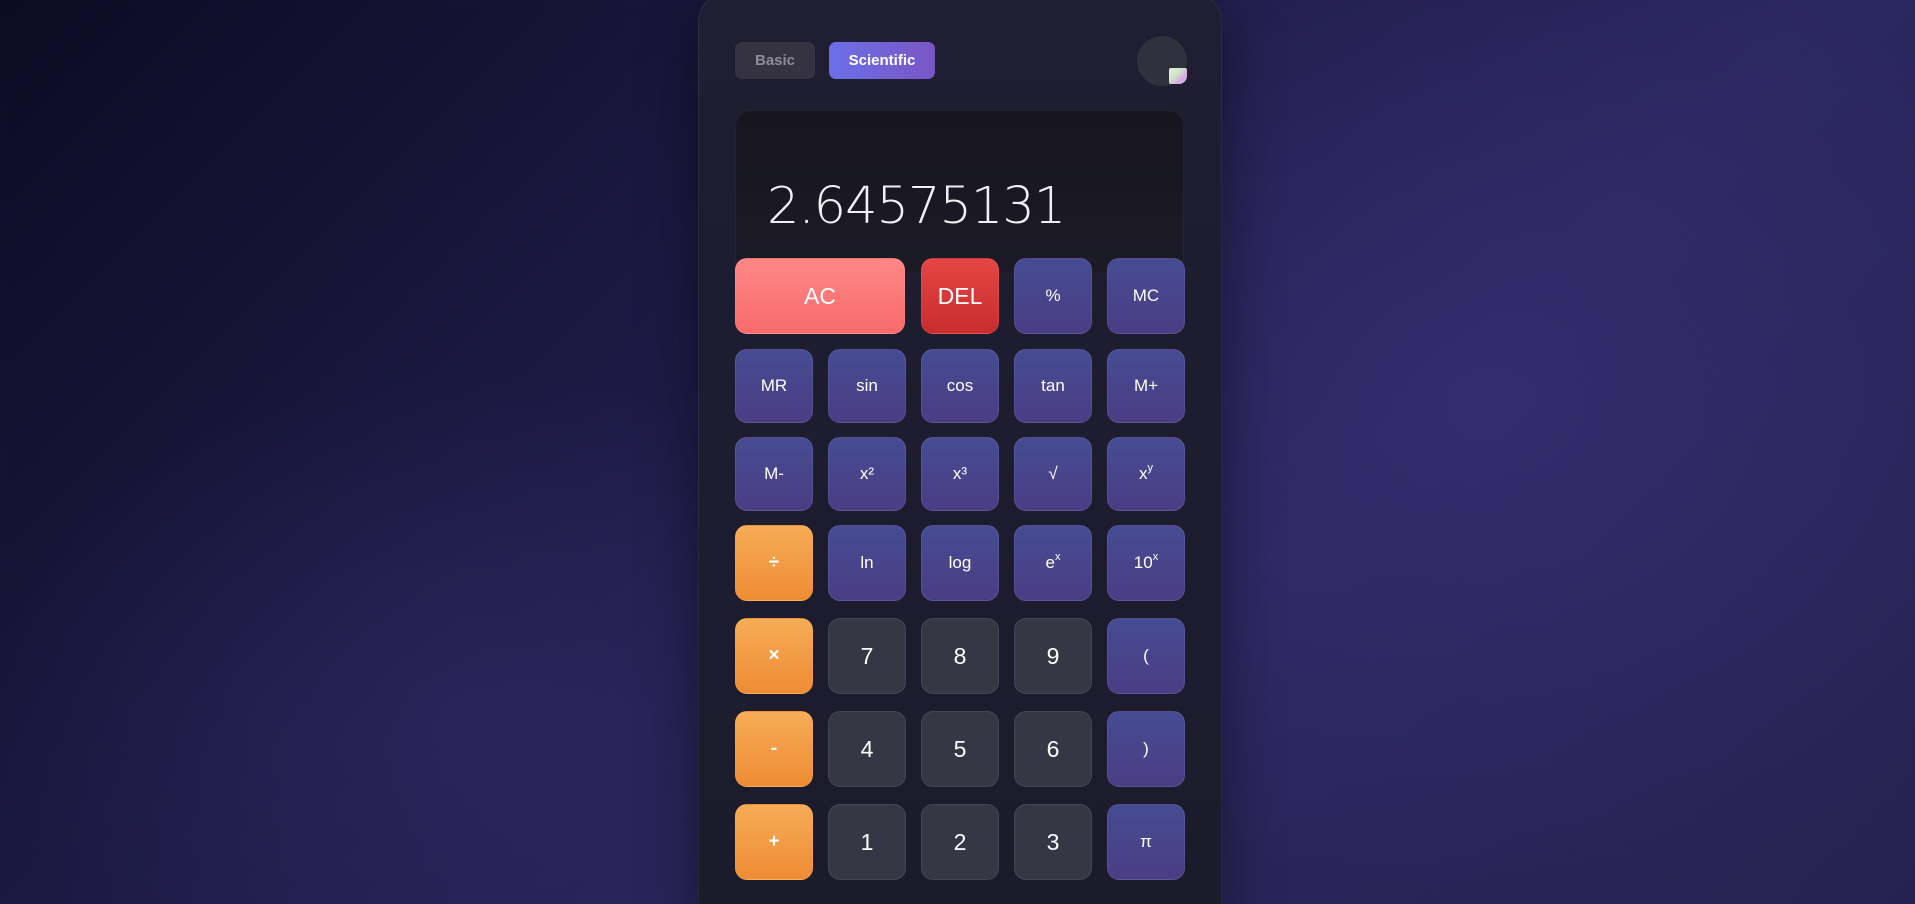  Describe the element at coordinates (1053, 296) in the screenshot. I see `percent-button: %` at that location.